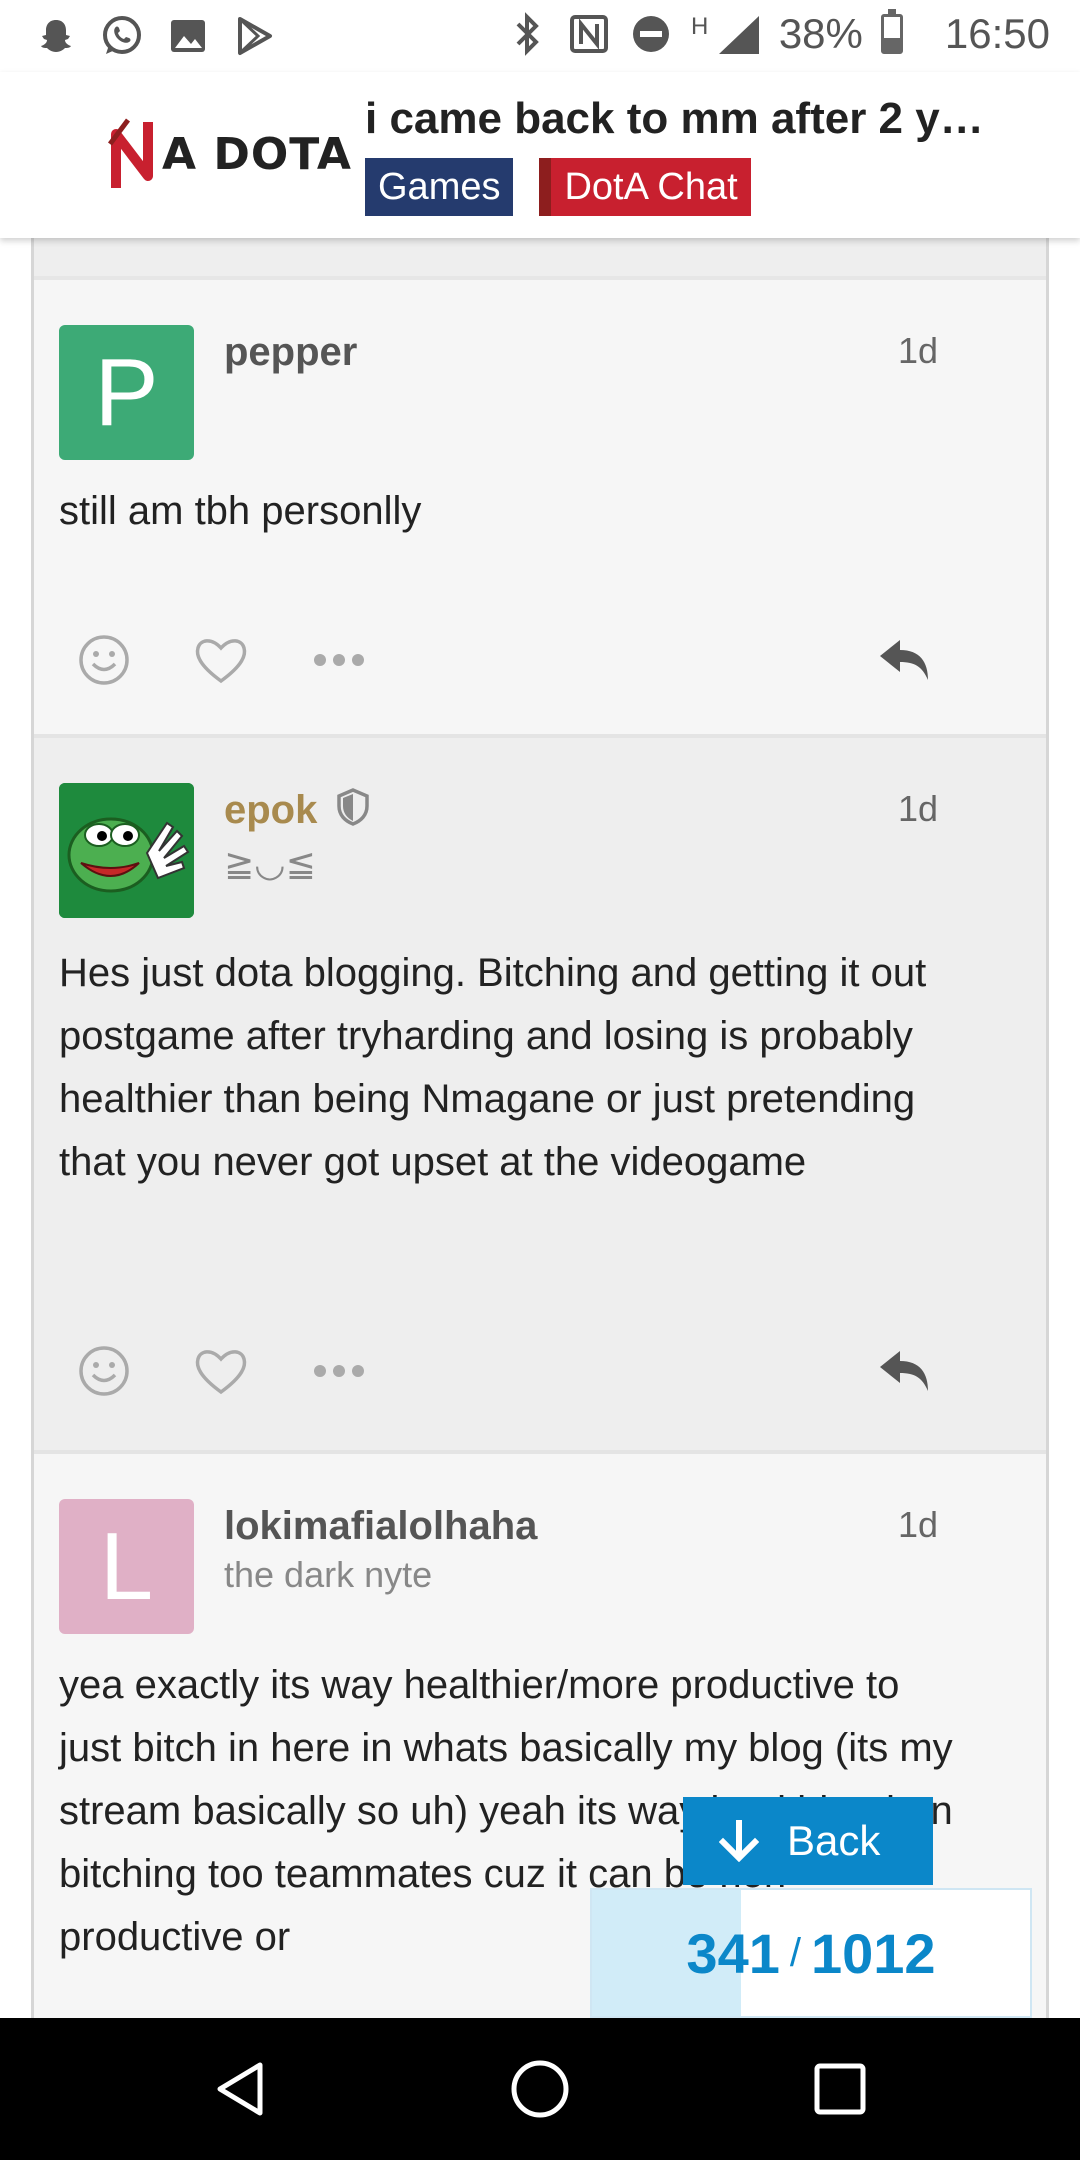 Image resolution: width=1080 pixels, height=2160 pixels. What do you see at coordinates (834, 1840) in the screenshot?
I see `back-label: Back` at bounding box center [834, 1840].